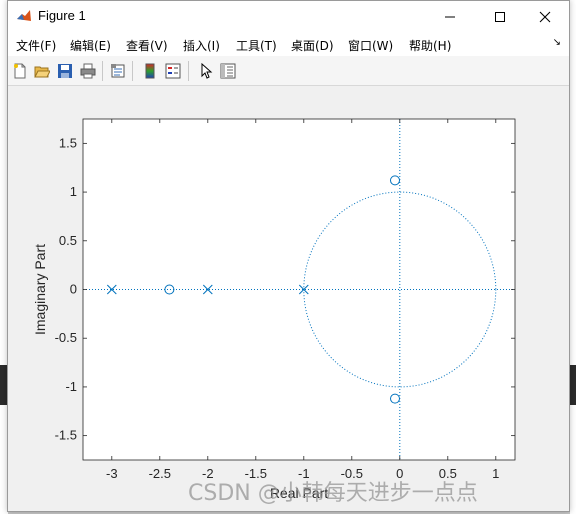 This screenshot has height=514, width=576. I want to click on link-plot-button, so click(118, 71).